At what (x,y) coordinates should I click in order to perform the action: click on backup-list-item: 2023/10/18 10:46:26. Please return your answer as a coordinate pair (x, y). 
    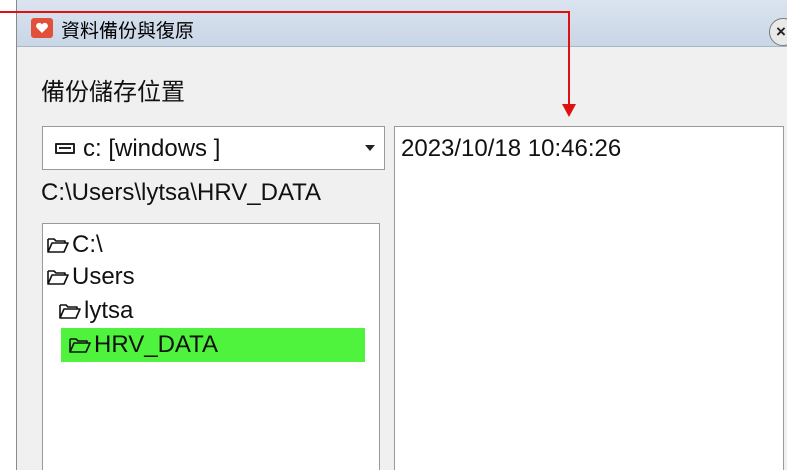
    Looking at the image, I should click on (511, 149).